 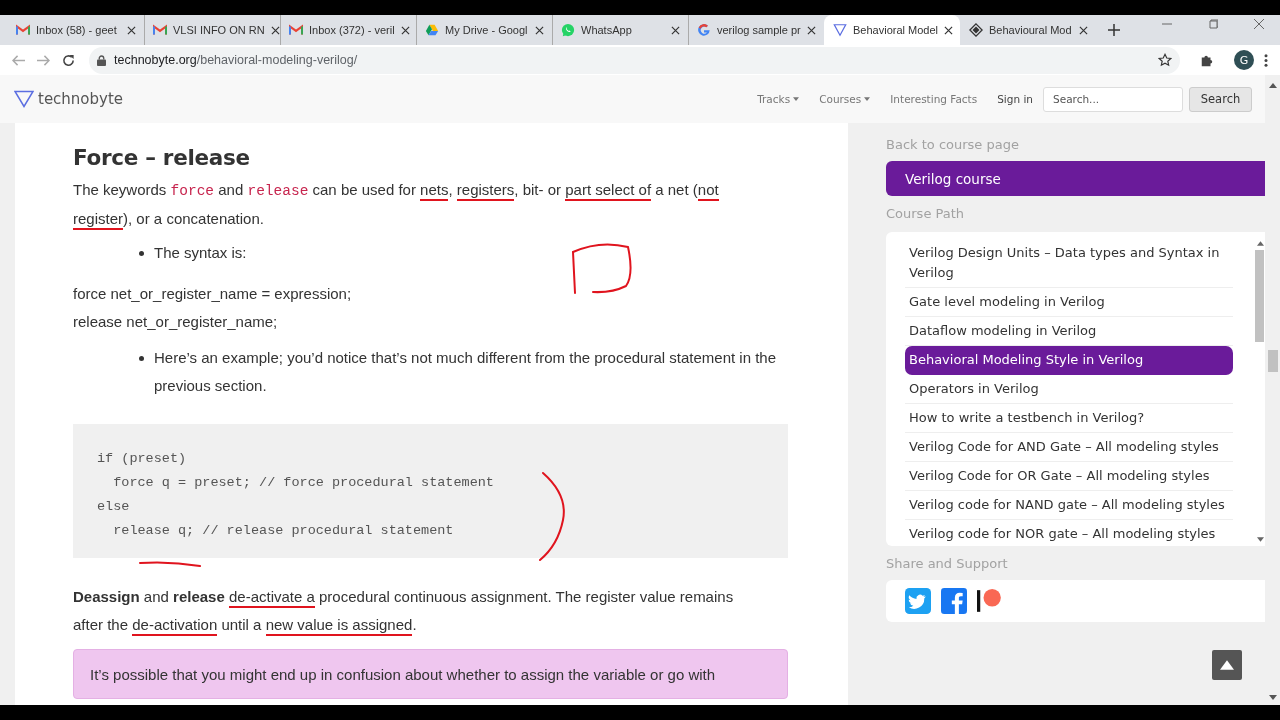 What do you see at coordinates (283, 531) in the screenshot?
I see `code-line: release q; // release procedural statement` at bounding box center [283, 531].